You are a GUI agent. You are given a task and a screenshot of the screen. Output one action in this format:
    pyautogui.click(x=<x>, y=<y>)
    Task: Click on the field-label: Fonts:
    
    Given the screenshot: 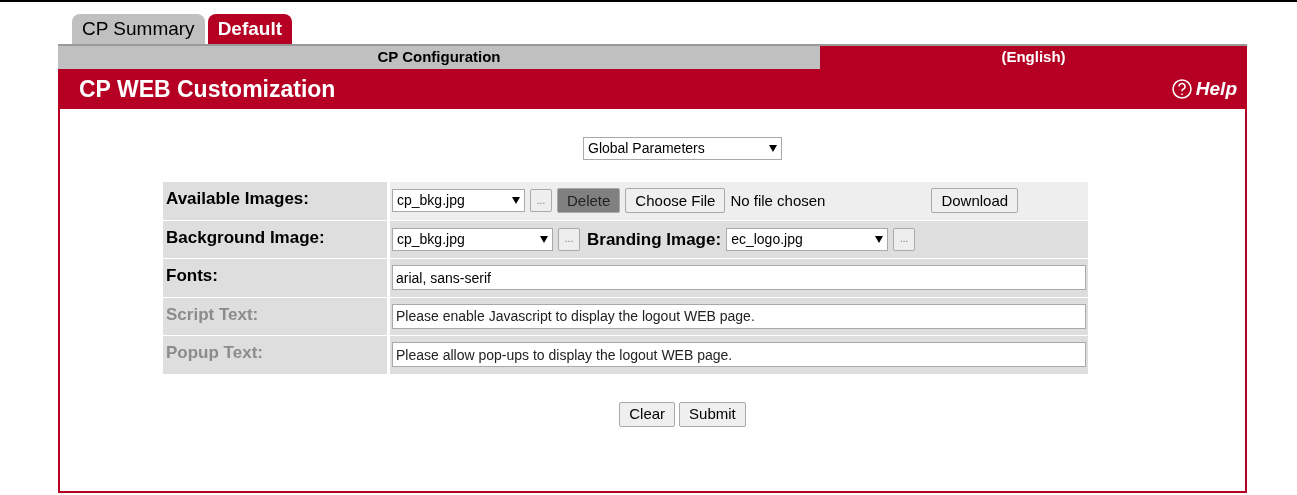 What is the action you would take?
    pyautogui.click(x=192, y=275)
    